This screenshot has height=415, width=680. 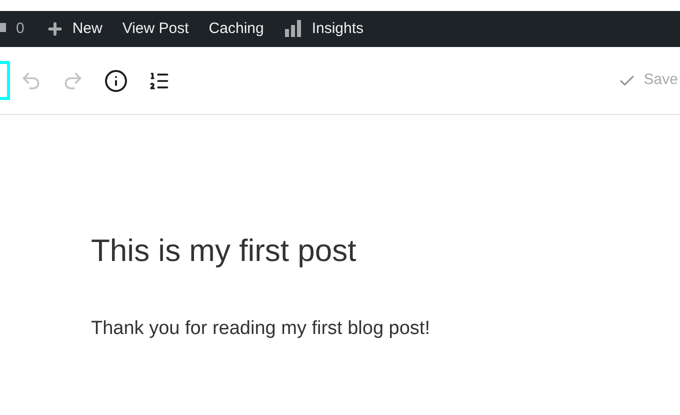 What do you see at coordinates (294, 29) in the screenshot?
I see `bar-chart-icon` at bounding box center [294, 29].